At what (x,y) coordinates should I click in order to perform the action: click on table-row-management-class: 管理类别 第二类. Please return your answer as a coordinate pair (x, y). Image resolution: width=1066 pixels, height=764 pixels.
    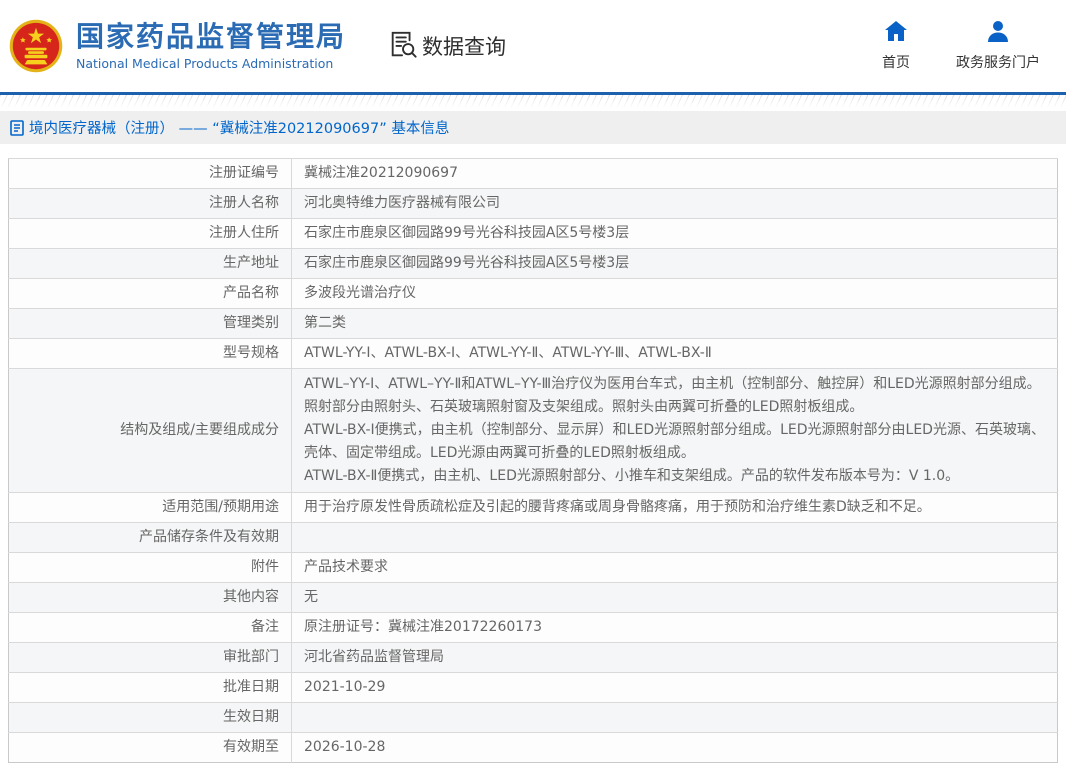
    Looking at the image, I should click on (533, 323).